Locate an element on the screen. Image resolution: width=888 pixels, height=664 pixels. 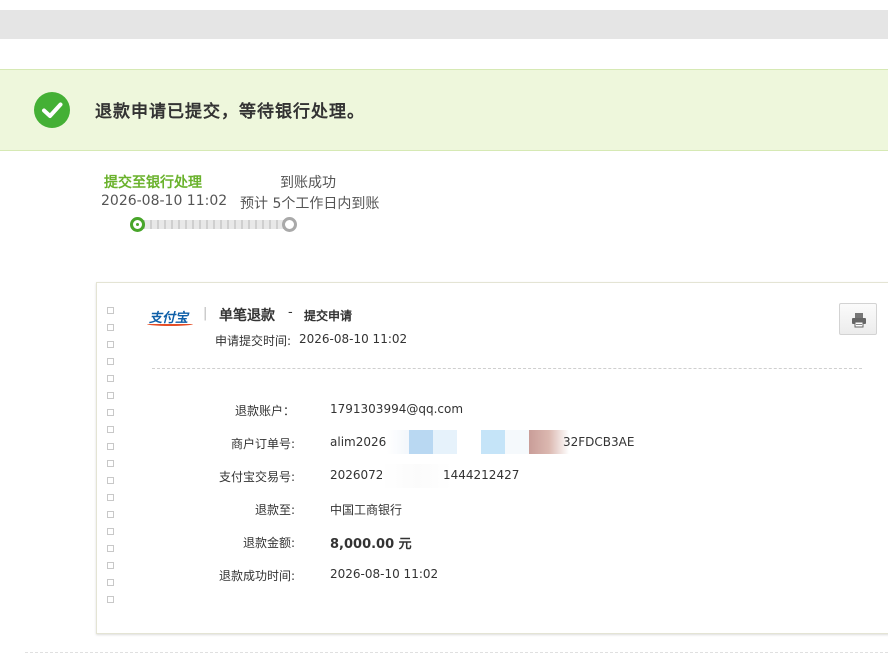
progress-node-pending is located at coordinates (289, 224).